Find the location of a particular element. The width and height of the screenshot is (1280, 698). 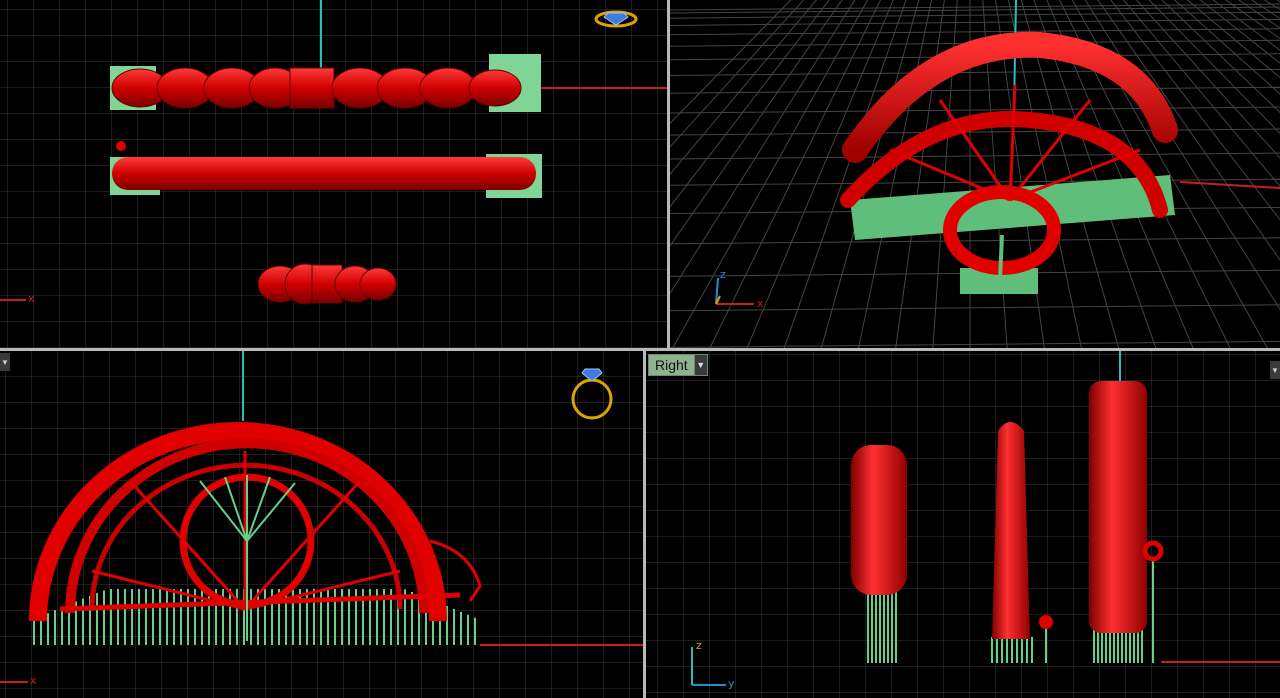

bangle-top is located at coordinates (324, 173).